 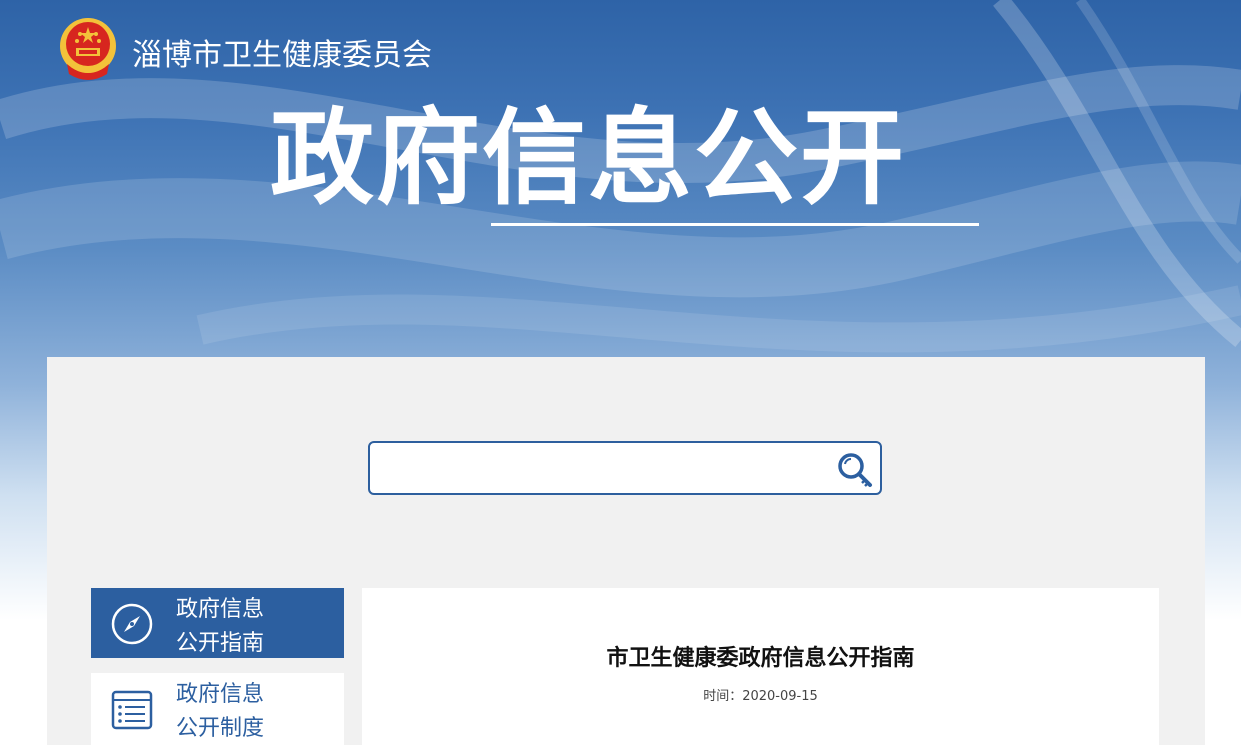 I want to click on compass-icon, so click(x=132, y=624).